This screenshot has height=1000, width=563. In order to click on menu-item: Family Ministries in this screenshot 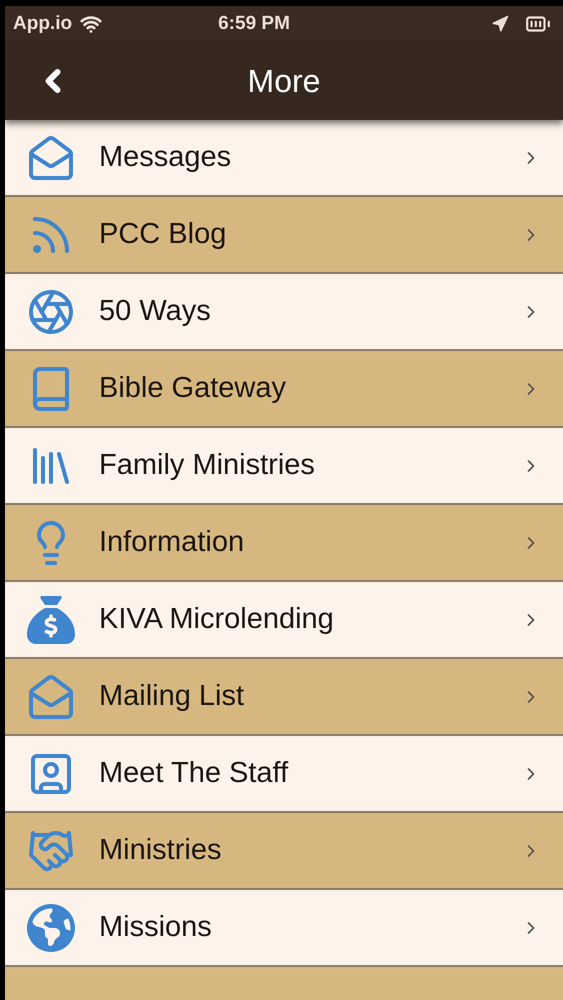, I will do `click(284, 466)`.